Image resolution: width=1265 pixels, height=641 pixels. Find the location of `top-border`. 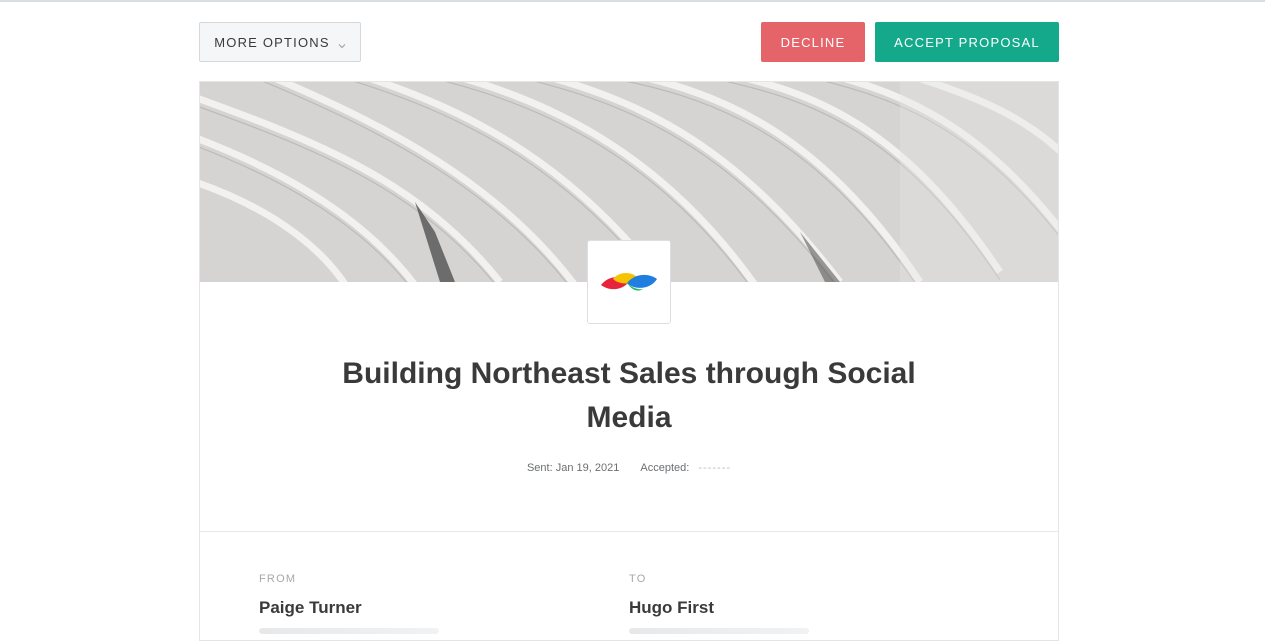

top-border is located at coordinates (632, 1).